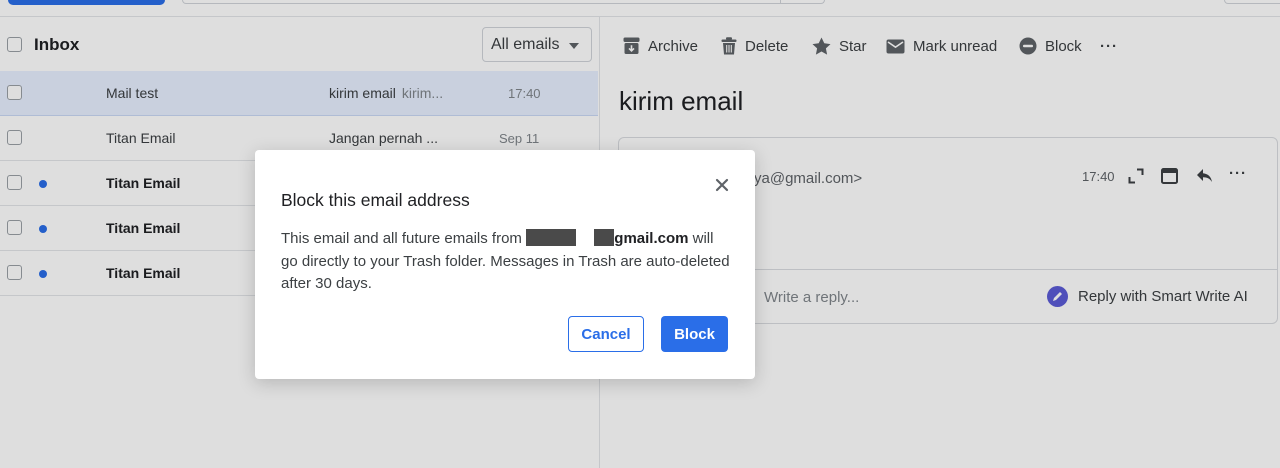 This screenshot has height=468, width=1280. What do you see at coordinates (694, 334) in the screenshot?
I see `block-confirm-button: Block` at bounding box center [694, 334].